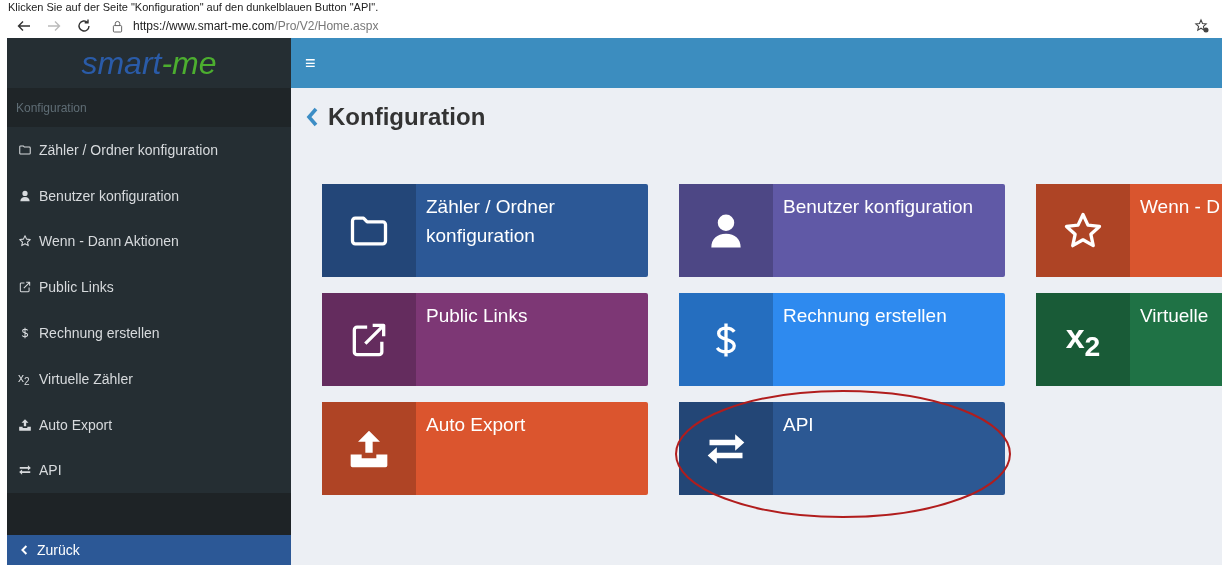 This screenshot has height=565, width=1222. I want to click on tile-button: API, so click(842, 448).